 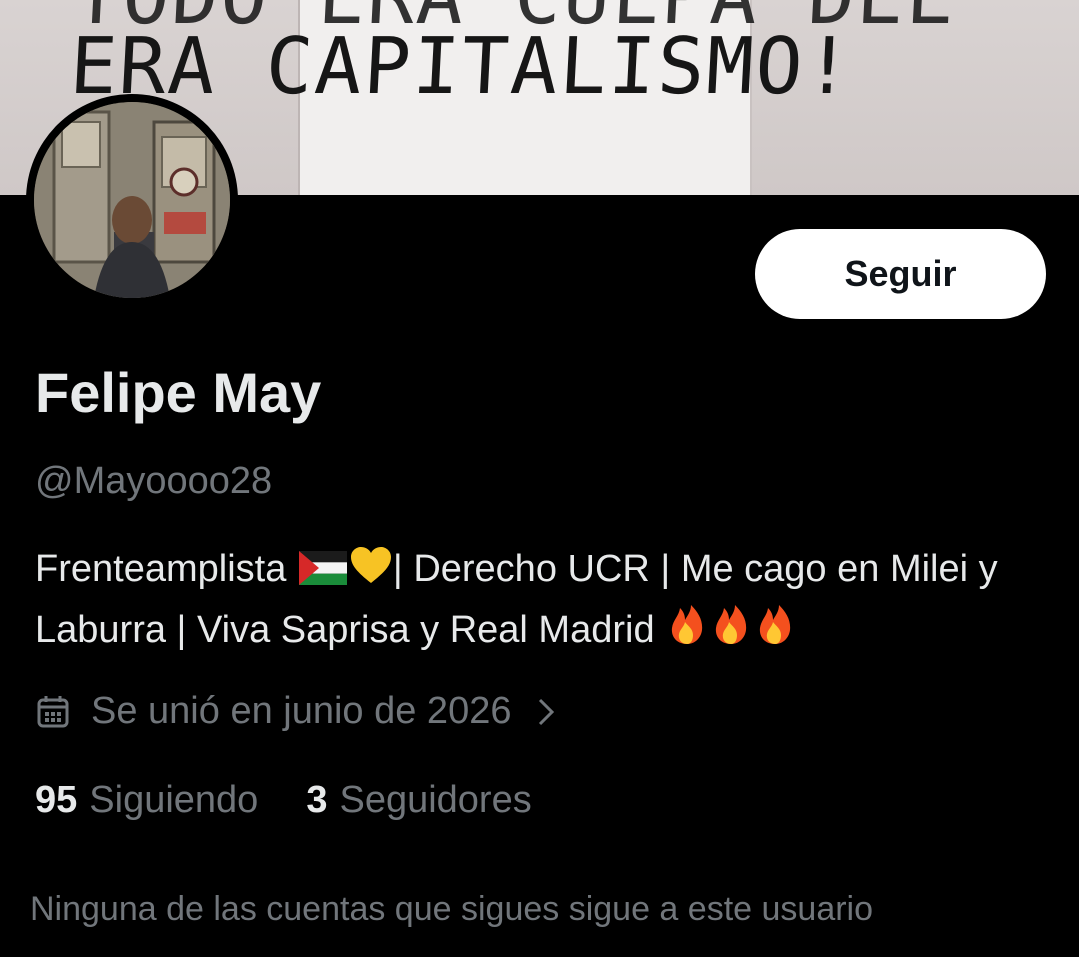 What do you see at coordinates (178, 392) in the screenshot?
I see `display-name: Felipe May` at bounding box center [178, 392].